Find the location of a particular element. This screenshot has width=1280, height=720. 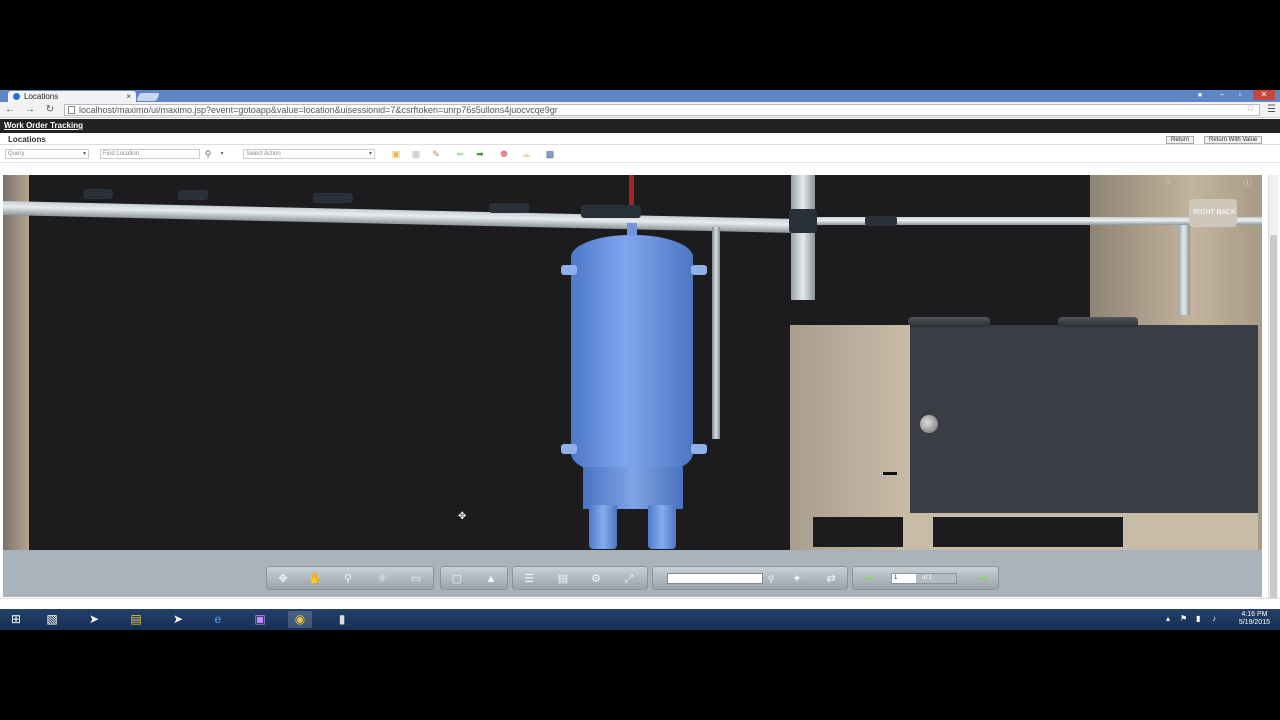

minimize-button: – is located at coordinates (1222, 95).